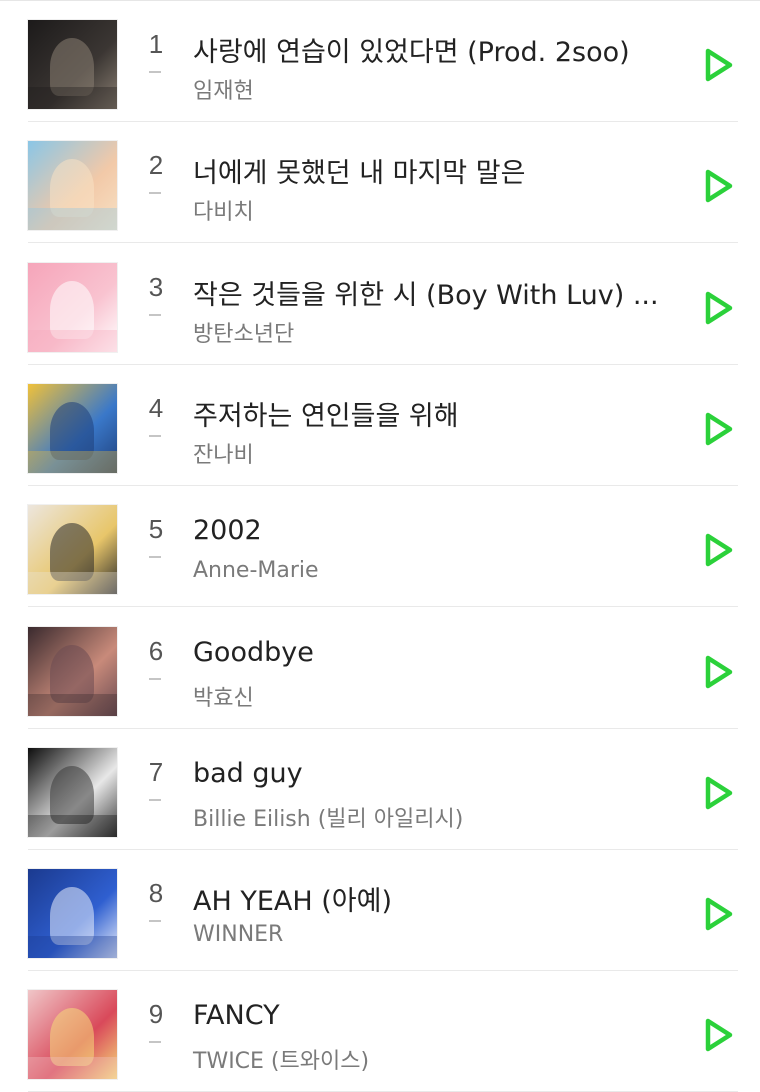 Image resolution: width=760 pixels, height=1092 pixels. I want to click on song-title: 사랑에 연습이 있었다면 (Prod. 2soo), so click(428, 49).